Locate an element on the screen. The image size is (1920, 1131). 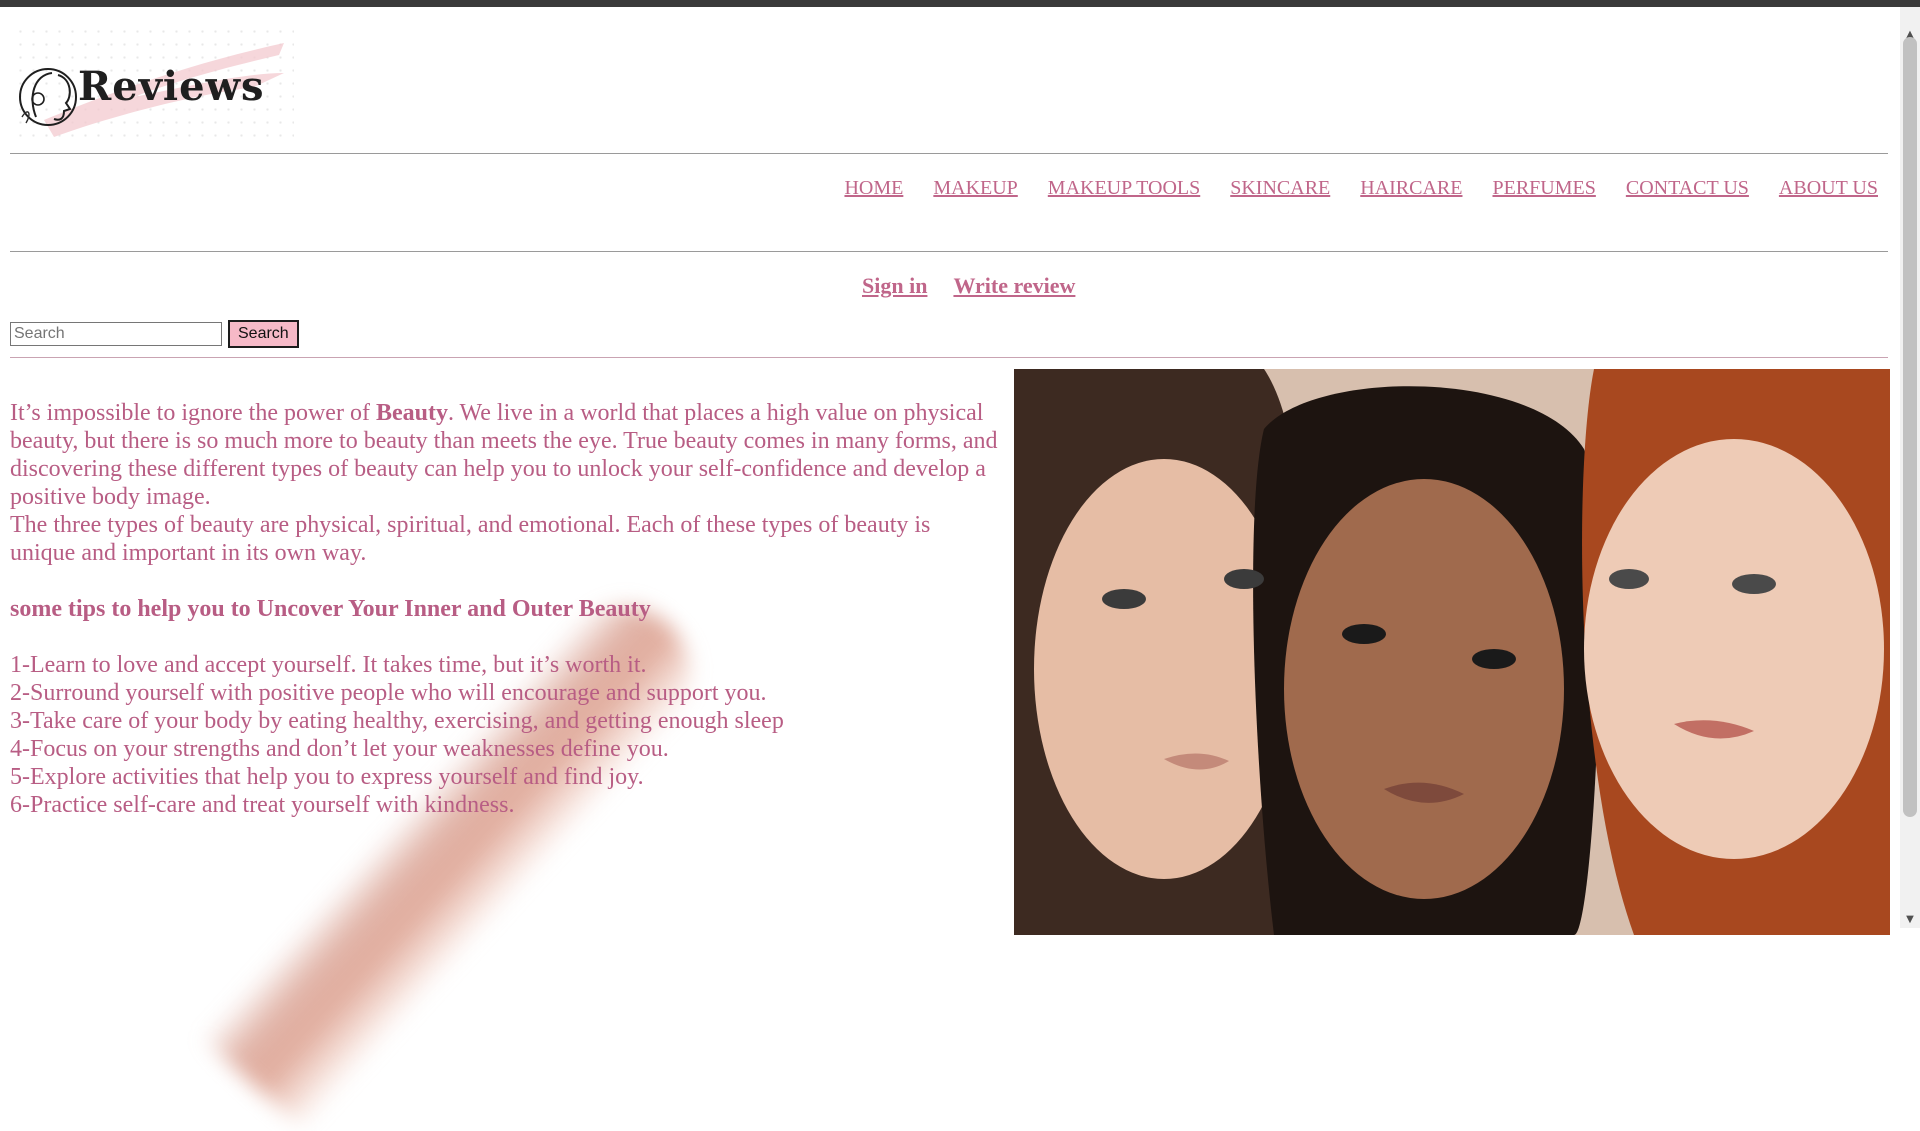
search-button: Search is located at coordinates (263, 334).